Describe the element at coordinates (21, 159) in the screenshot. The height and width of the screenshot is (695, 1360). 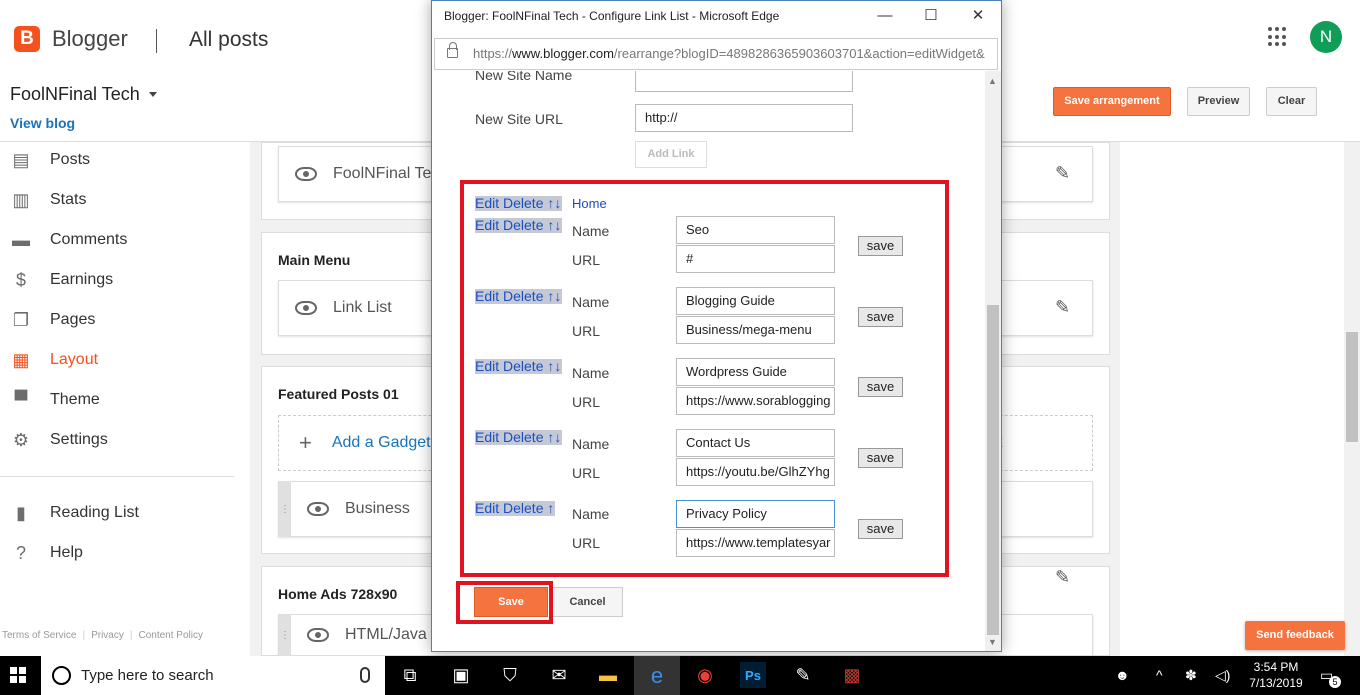
I see `posts-icon: ▤` at that location.